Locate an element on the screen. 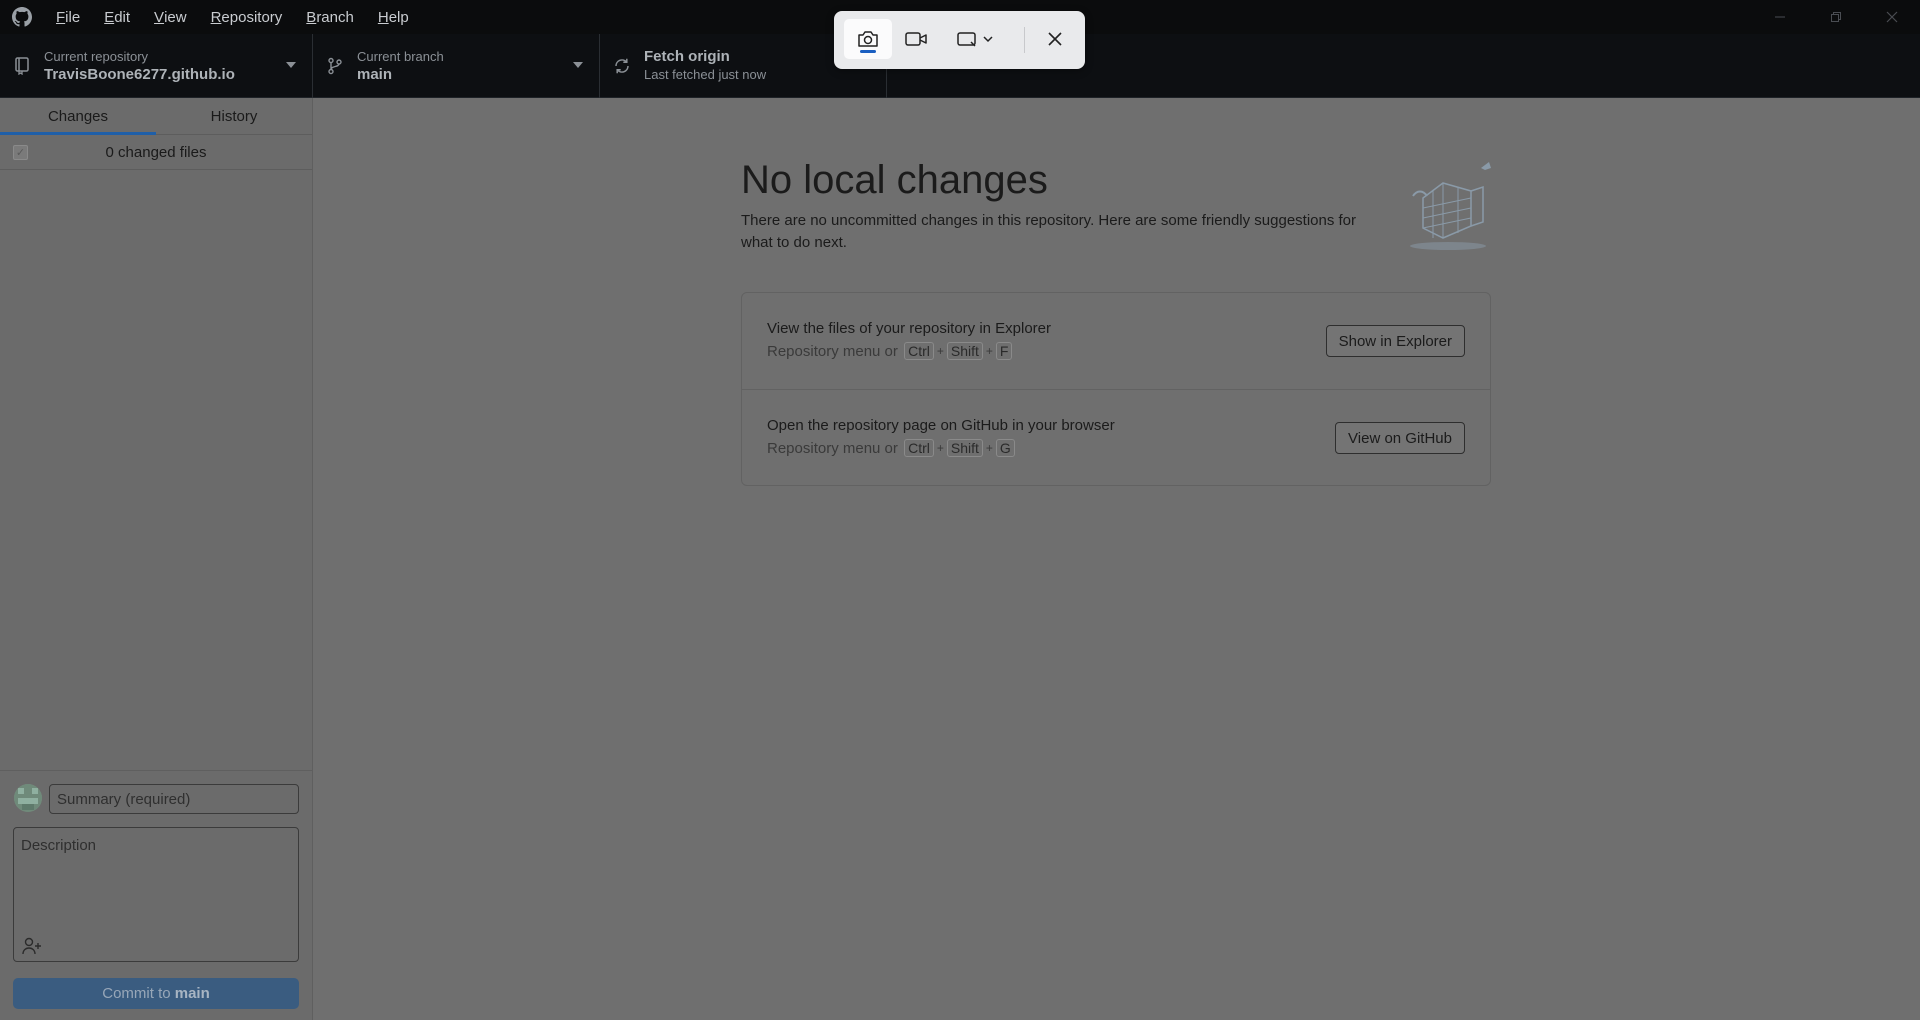  select-all-checkbox: ✓ is located at coordinates (20, 152).